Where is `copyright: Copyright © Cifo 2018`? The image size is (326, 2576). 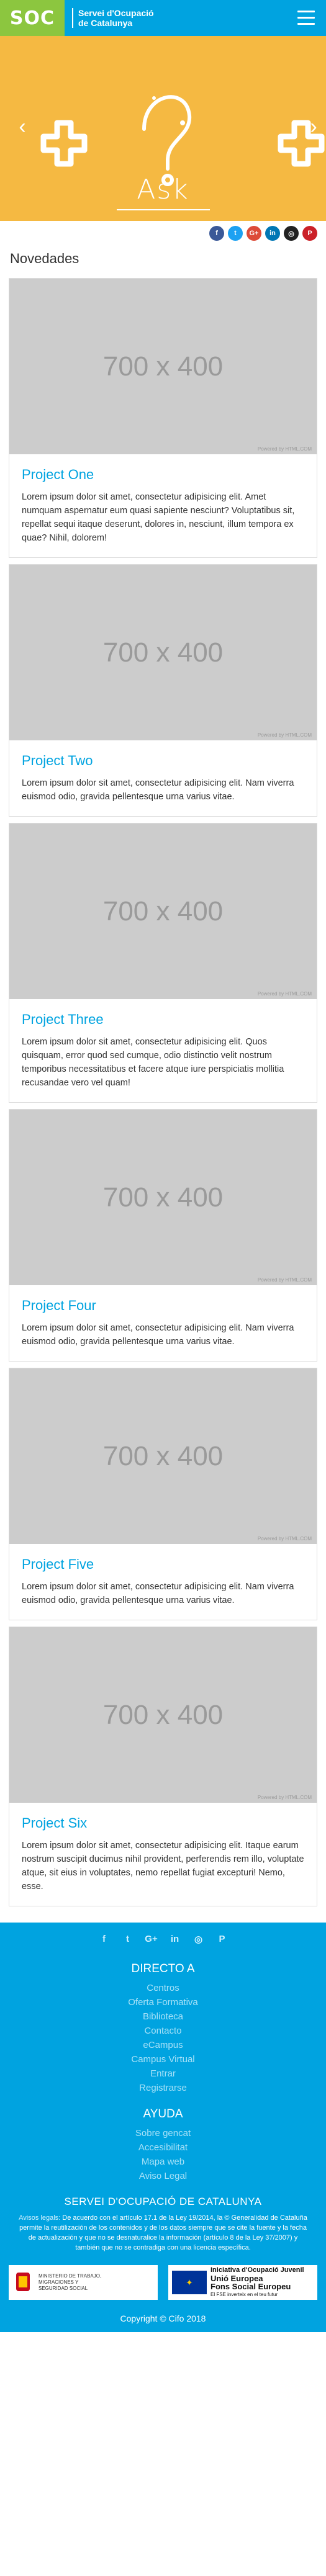
copyright: Copyright © Cifo 2018 is located at coordinates (163, 2318).